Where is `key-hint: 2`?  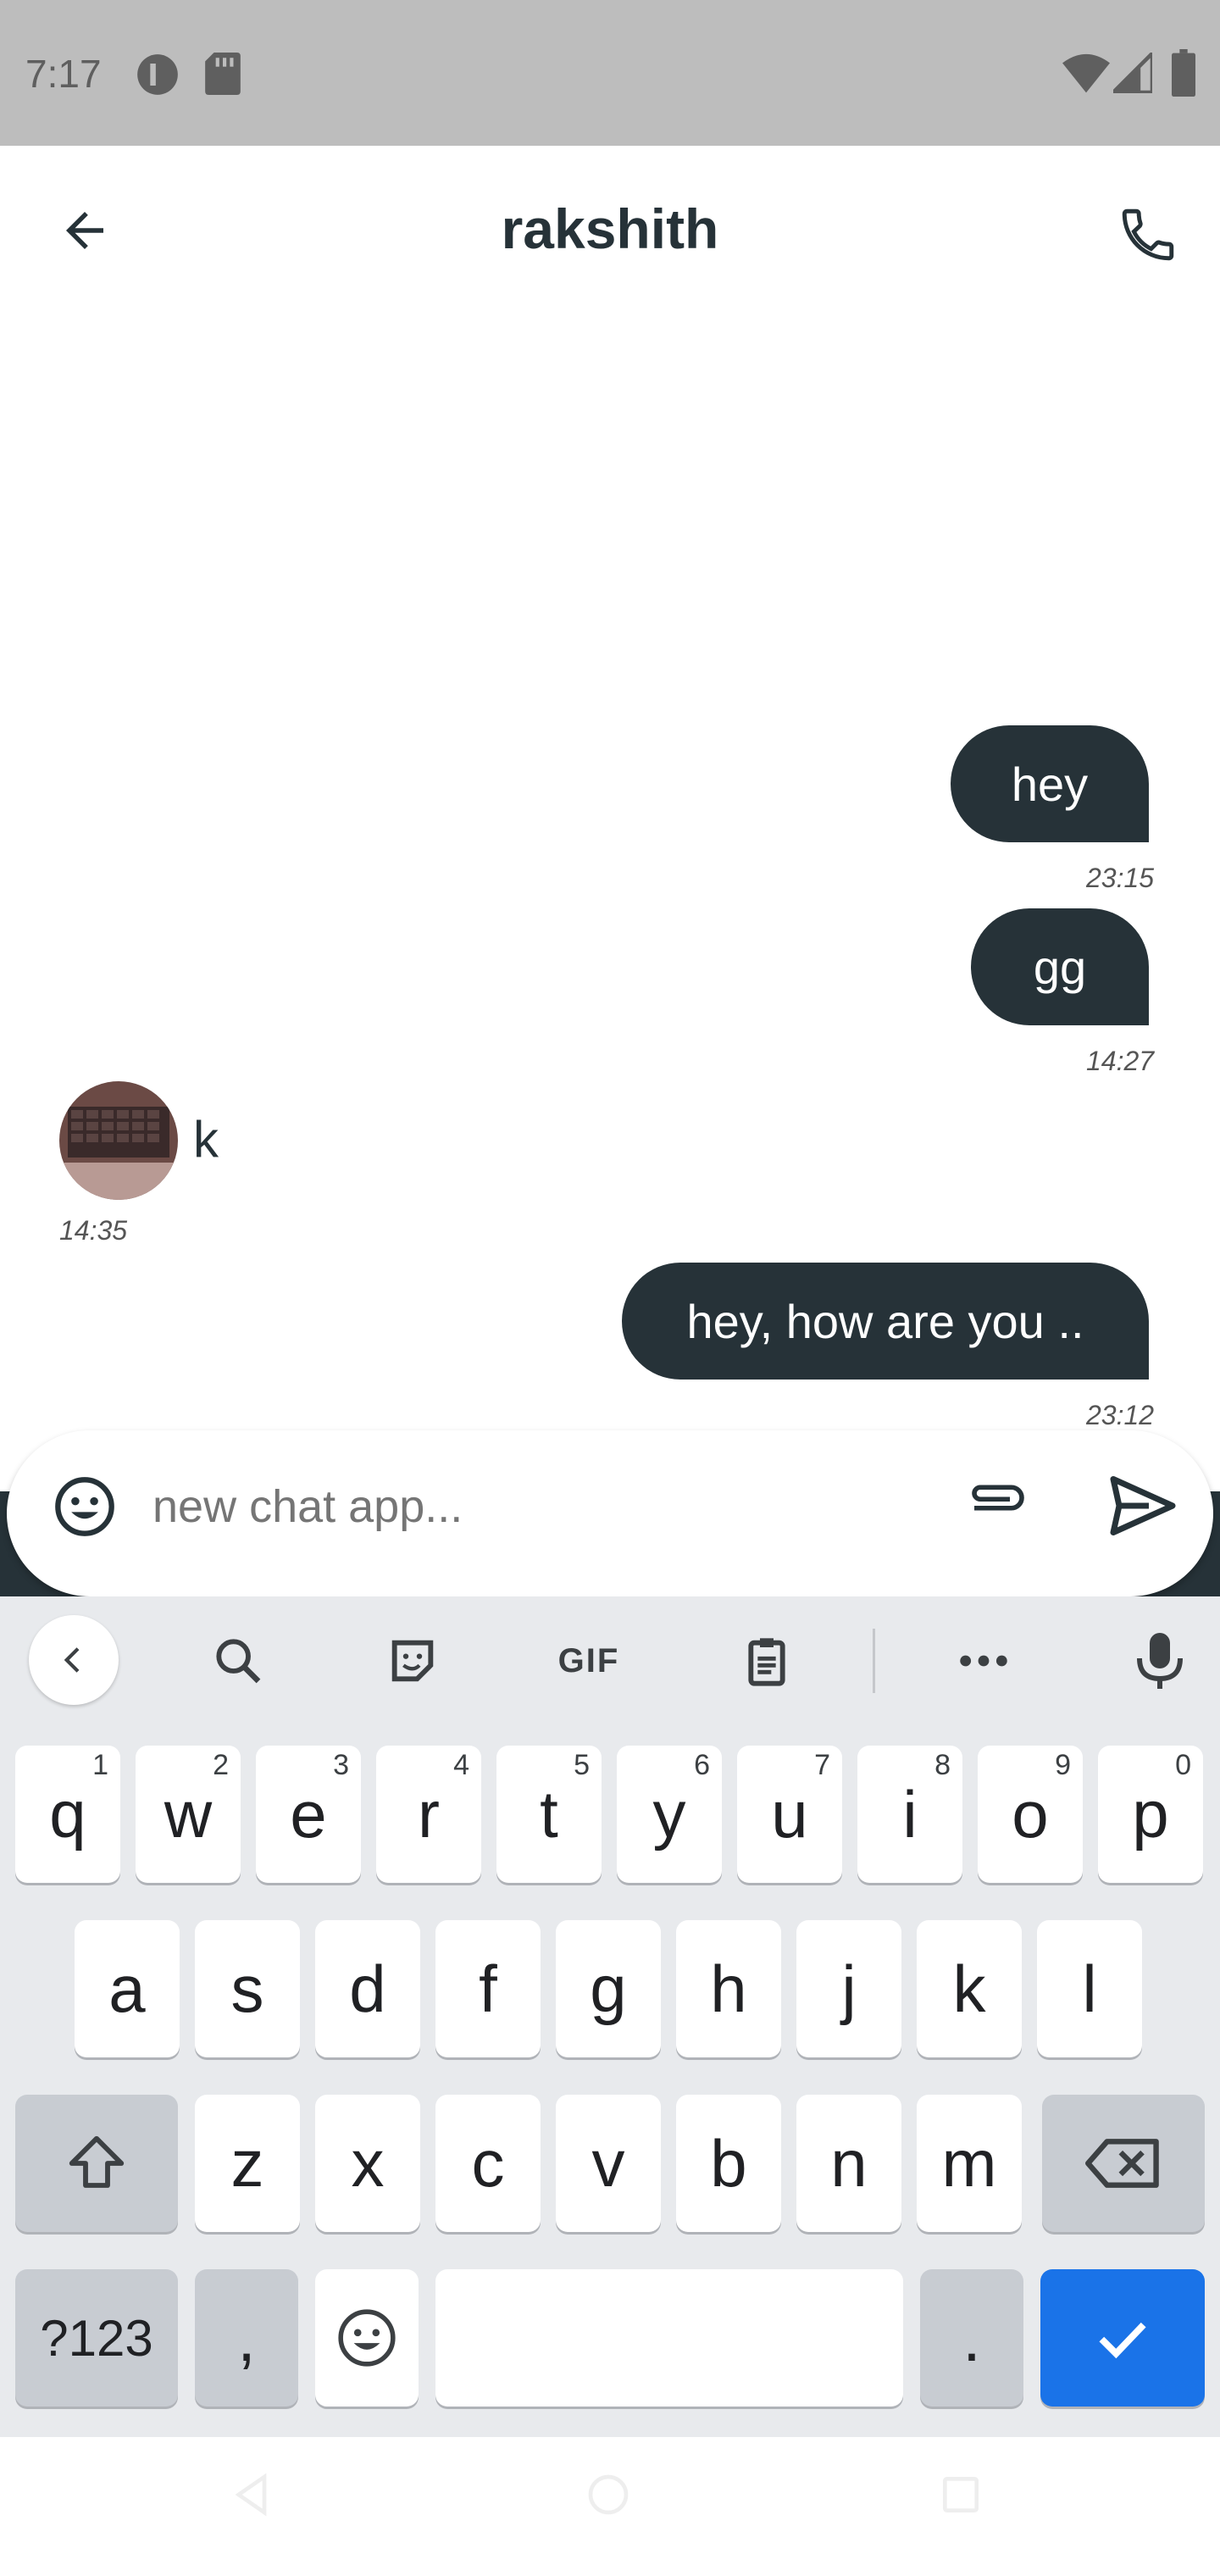
key-hint: 2 is located at coordinates (221, 1765).